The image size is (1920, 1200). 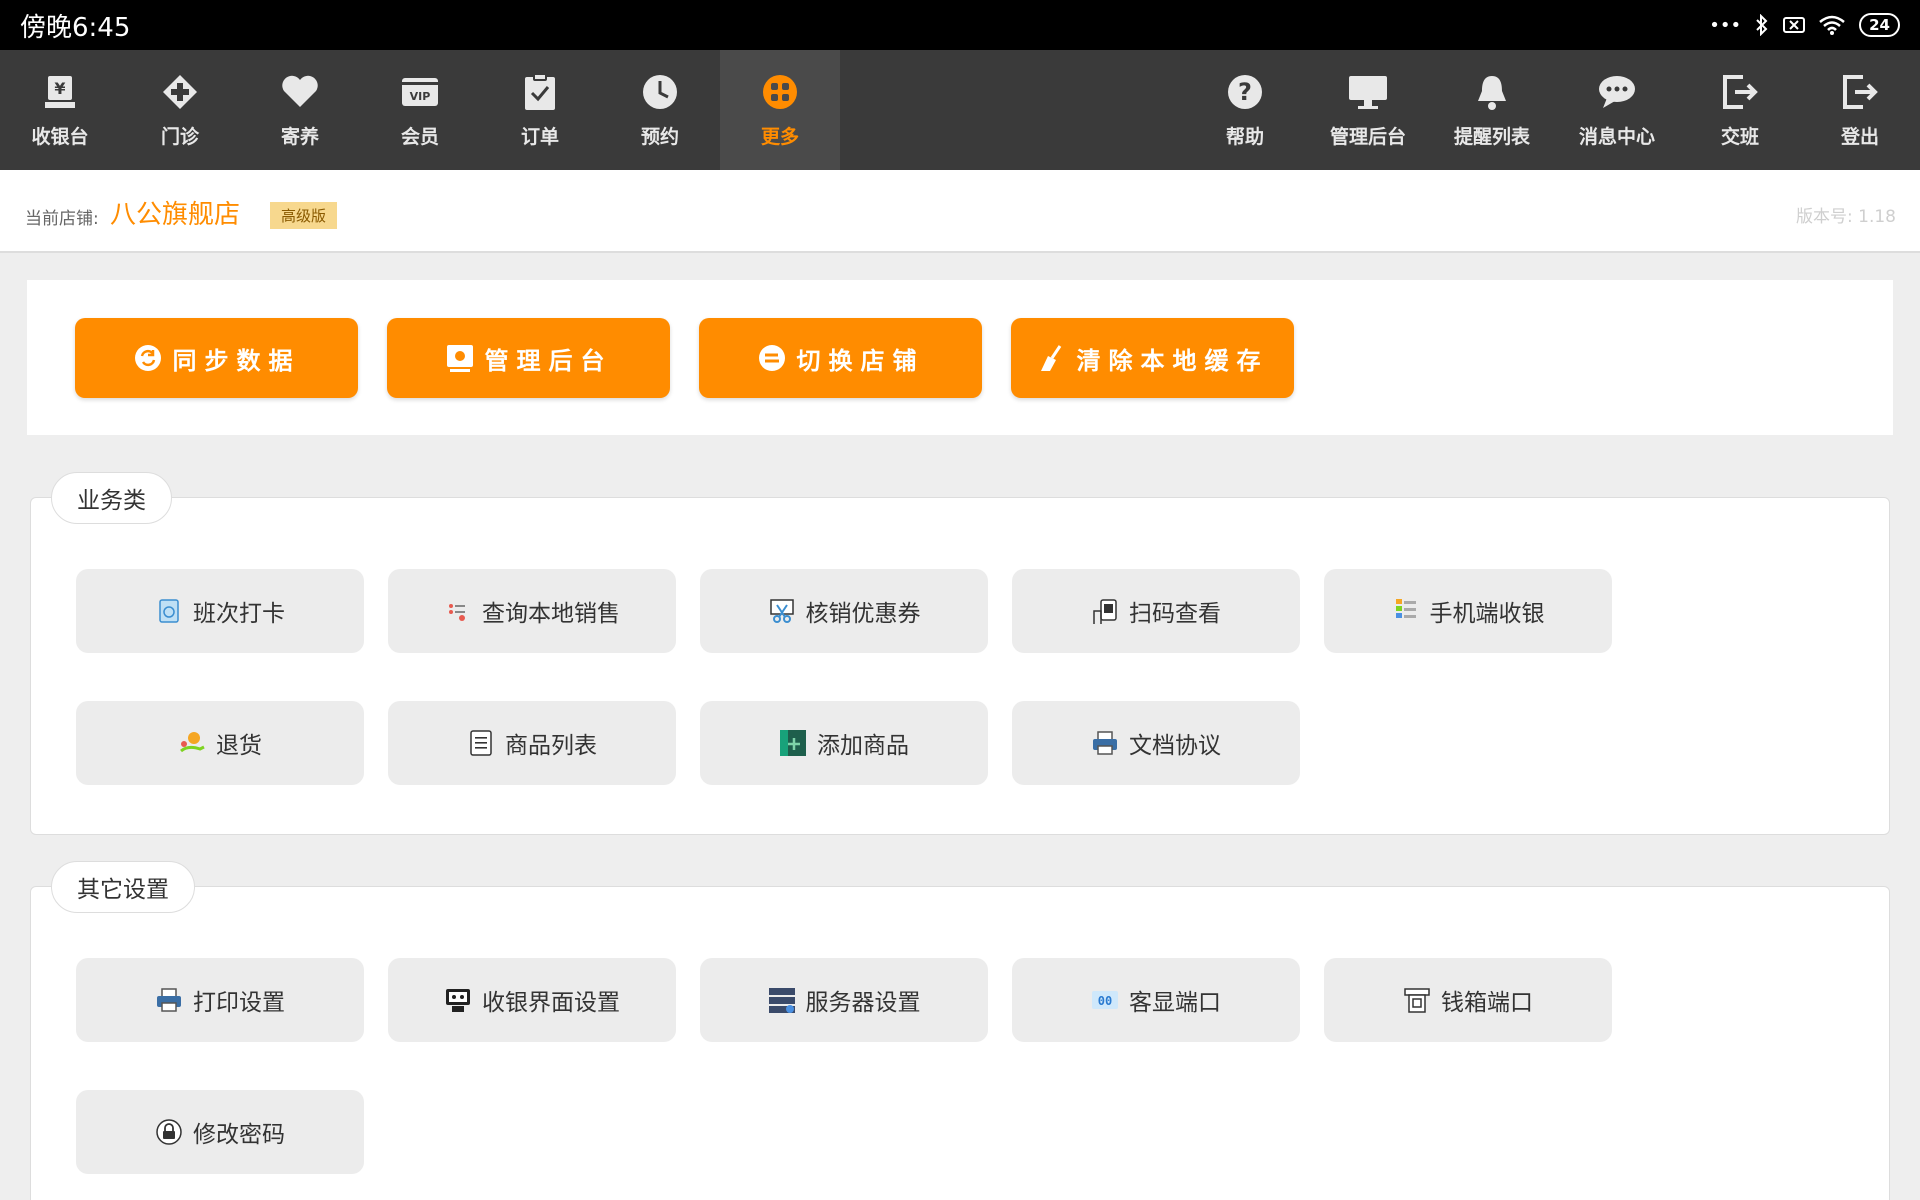 I want to click on documents-tile: 文档协议, so click(x=1156, y=743).